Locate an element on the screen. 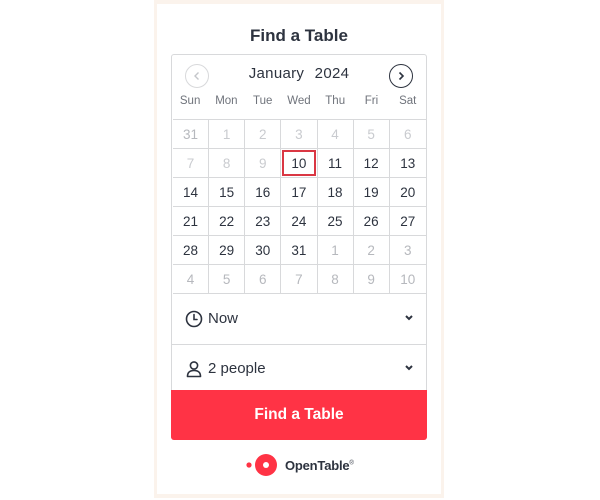  find-a-table-button: Find a Table is located at coordinates (299, 415).